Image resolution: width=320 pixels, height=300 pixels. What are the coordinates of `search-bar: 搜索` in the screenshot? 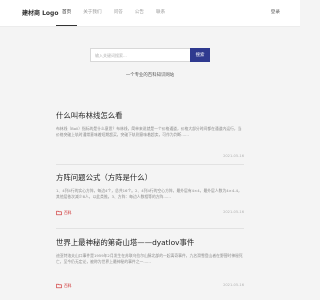 It's located at (150, 55).